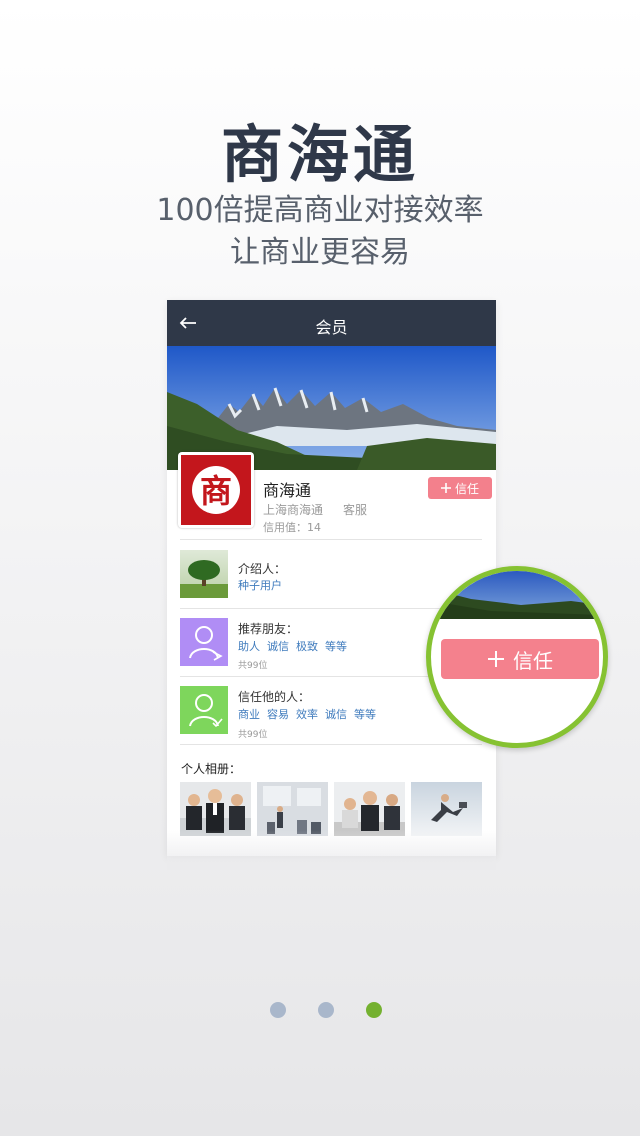  What do you see at coordinates (307, 646) in the screenshot?
I see `tag: 极致` at bounding box center [307, 646].